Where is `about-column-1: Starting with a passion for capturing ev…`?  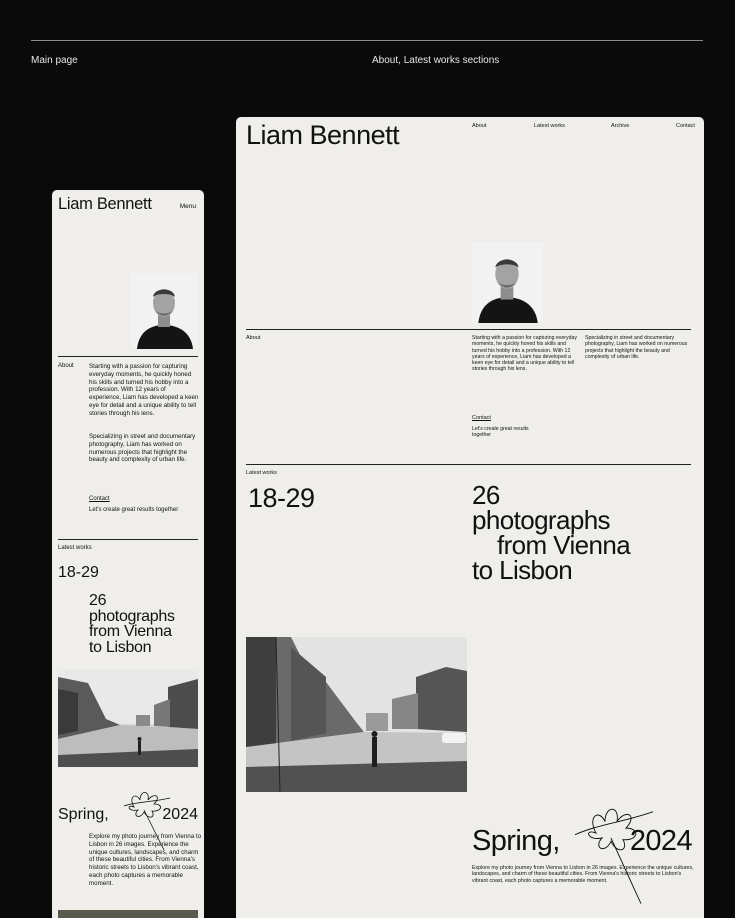
about-column-1: Starting with a passion for capturing ev… is located at coordinates (524, 354).